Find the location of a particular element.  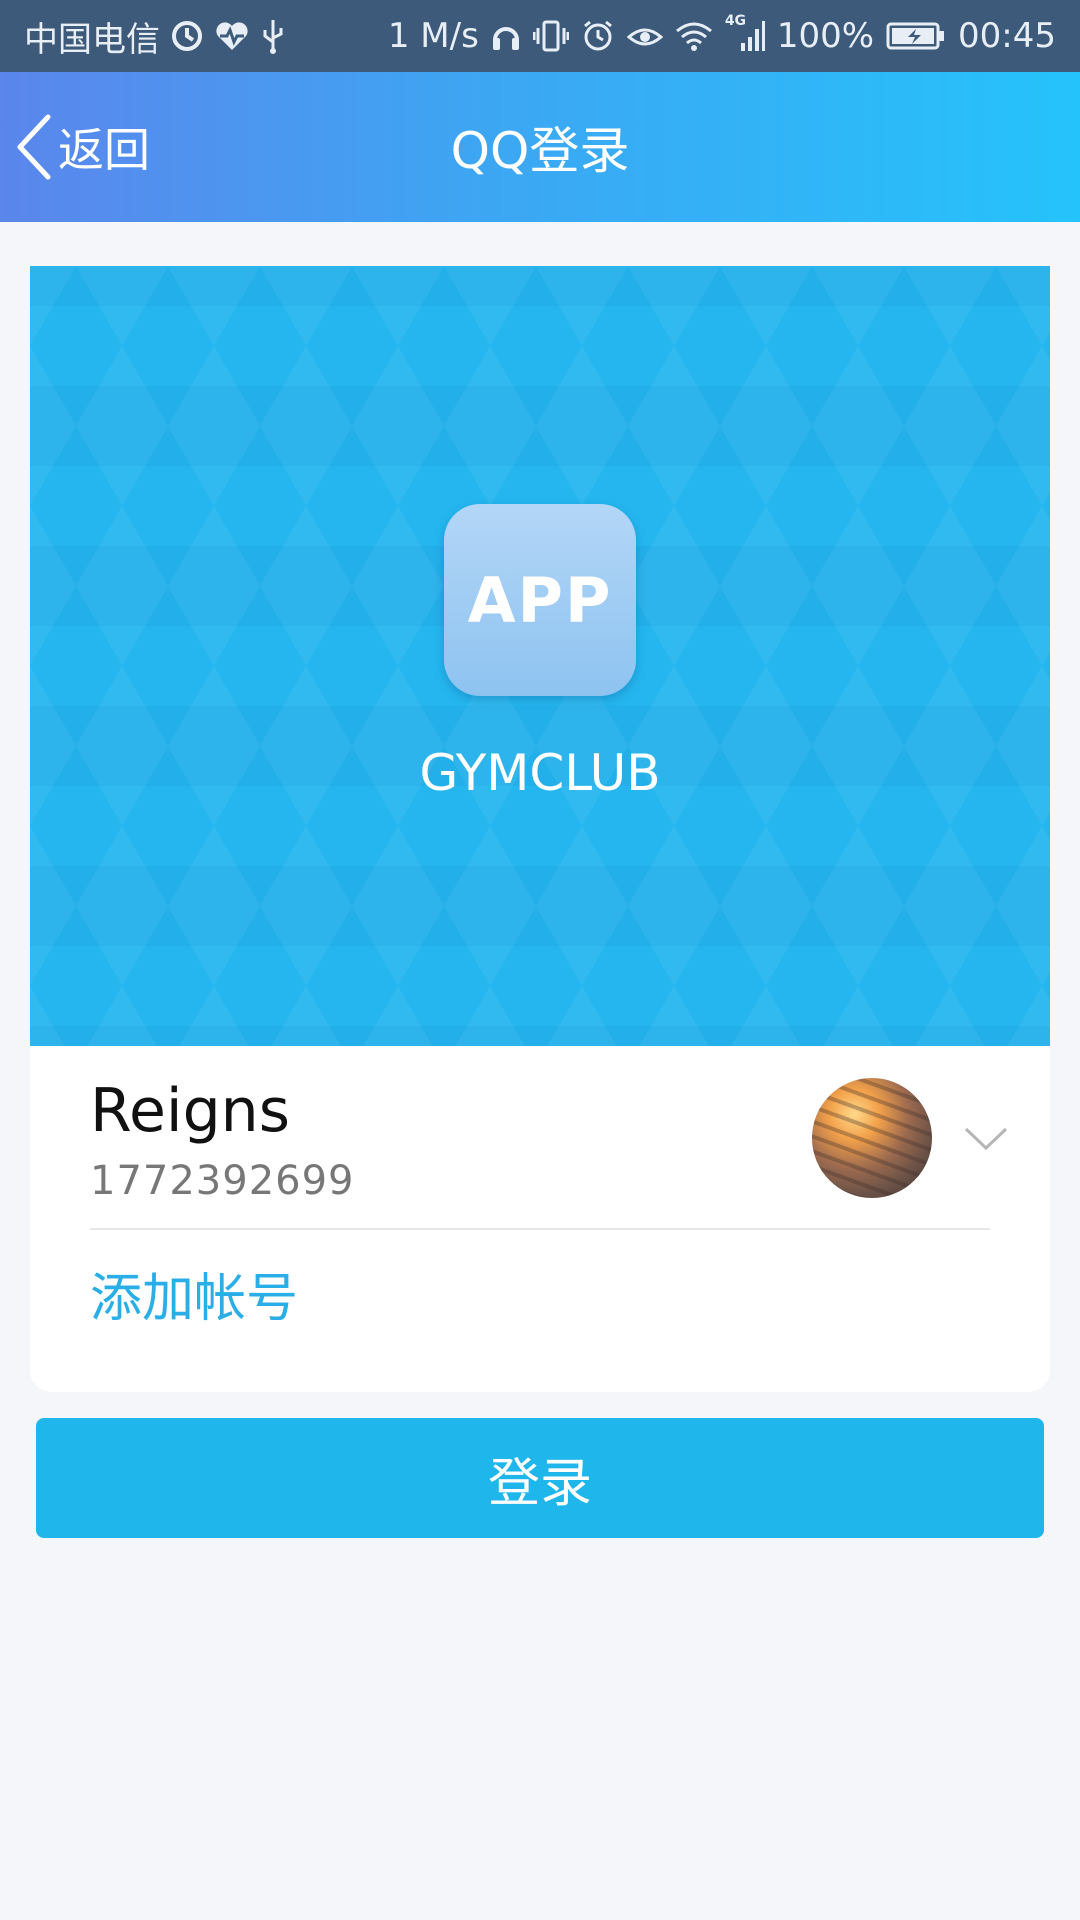

network-type-label: 4G is located at coordinates (735, 21).